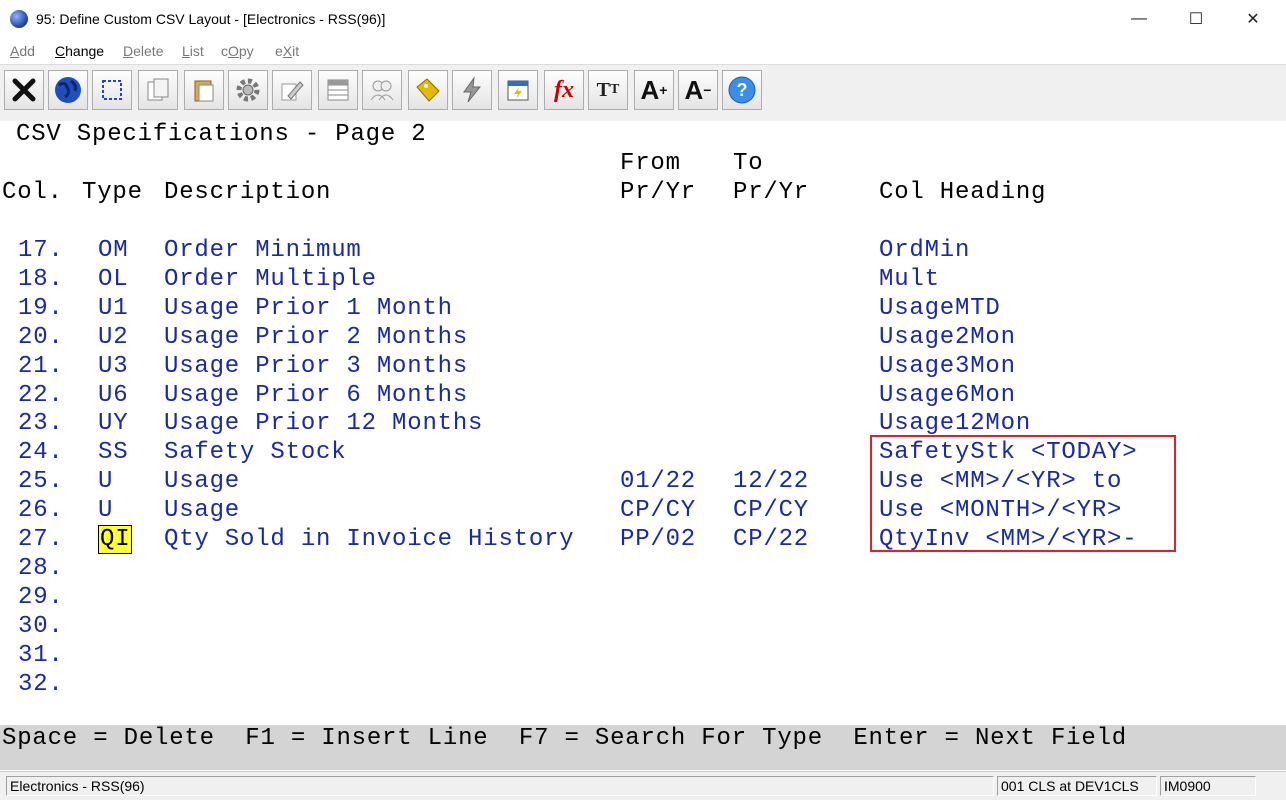 The width and height of the screenshot is (1286, 800). Describe the element at coordinates (41, 597) in the screenshot. I see `row-col-number: 29.` at that location.